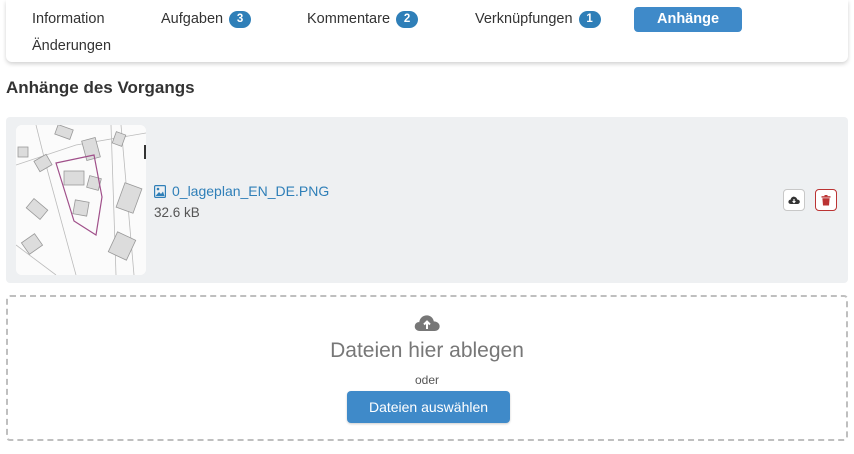  I want to click on count-badge: 1, so click(589, 19).